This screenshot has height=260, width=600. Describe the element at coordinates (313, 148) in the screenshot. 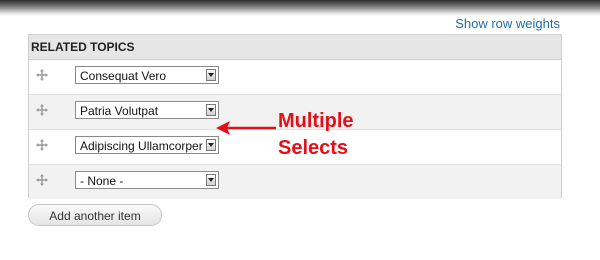

I see `annotation-line-2: Selects` at that location.